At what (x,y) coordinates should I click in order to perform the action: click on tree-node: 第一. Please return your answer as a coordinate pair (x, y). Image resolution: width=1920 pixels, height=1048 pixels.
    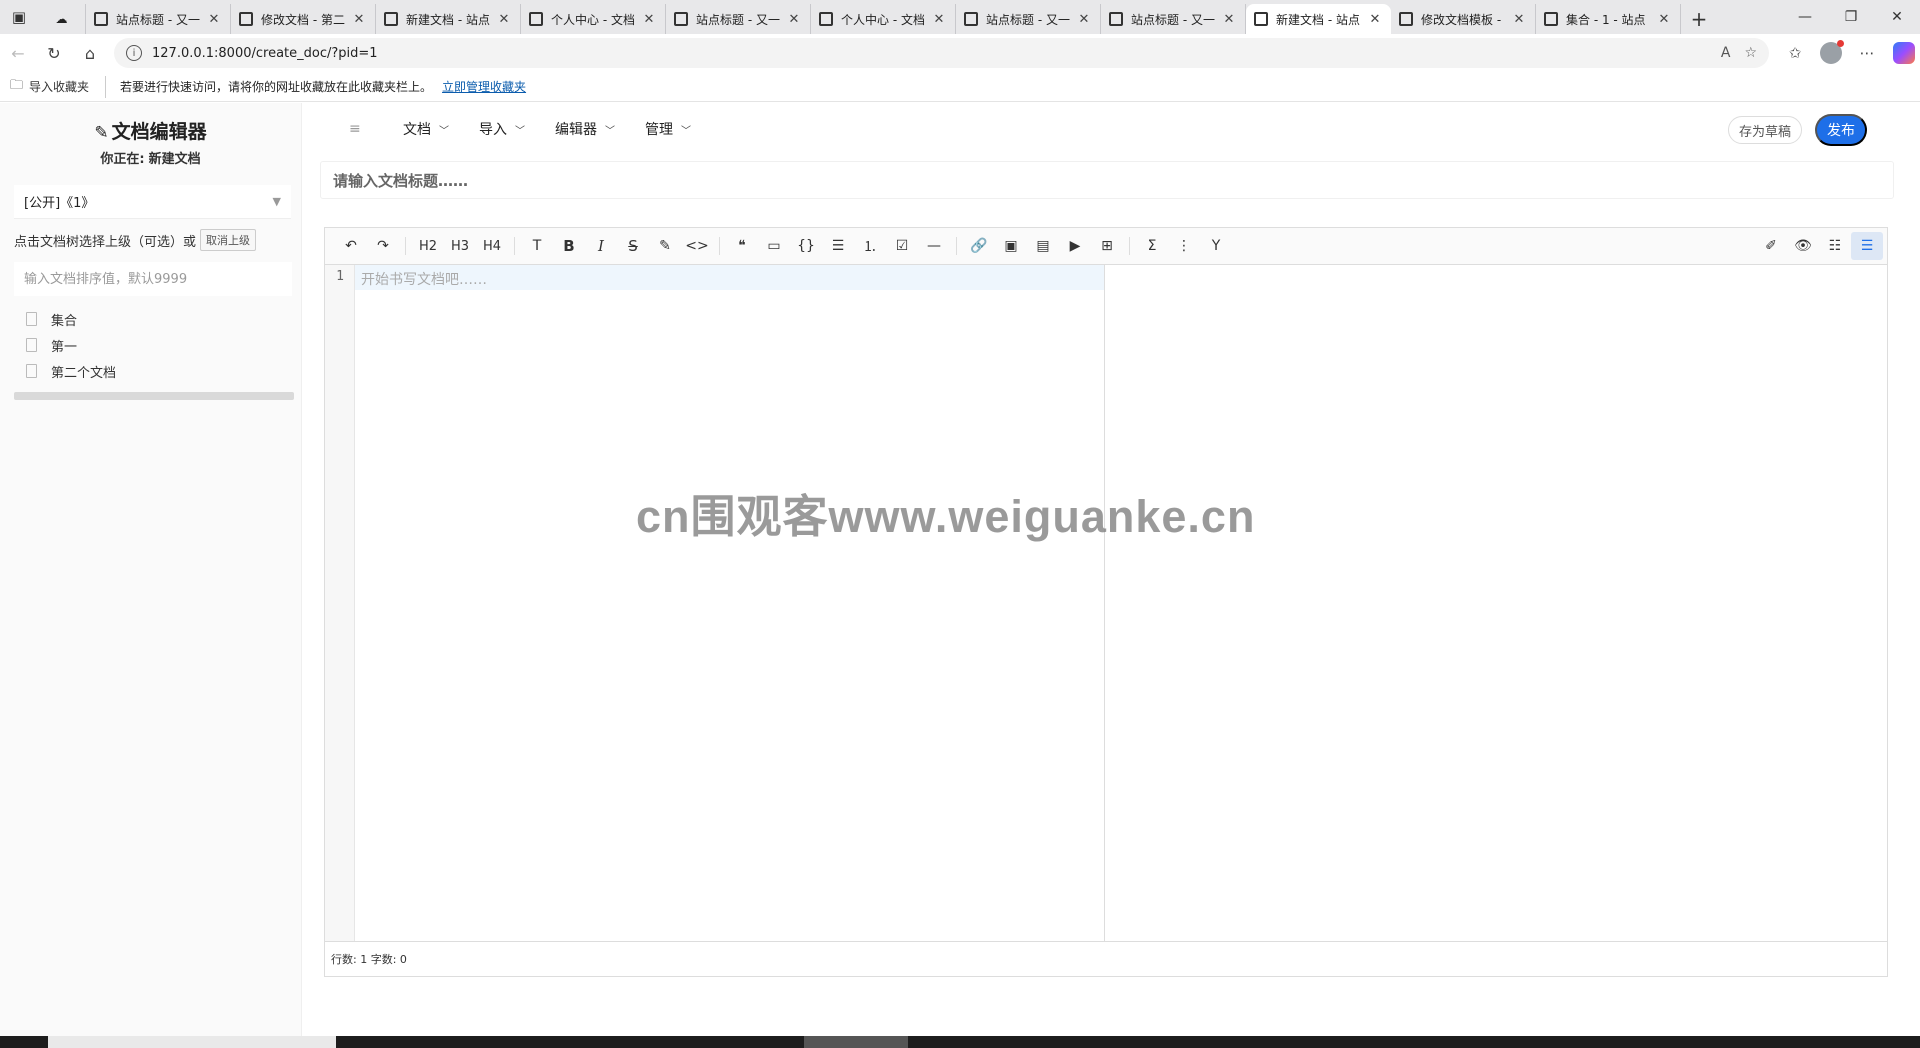
    Looking at the image, I should click on (163, 345).